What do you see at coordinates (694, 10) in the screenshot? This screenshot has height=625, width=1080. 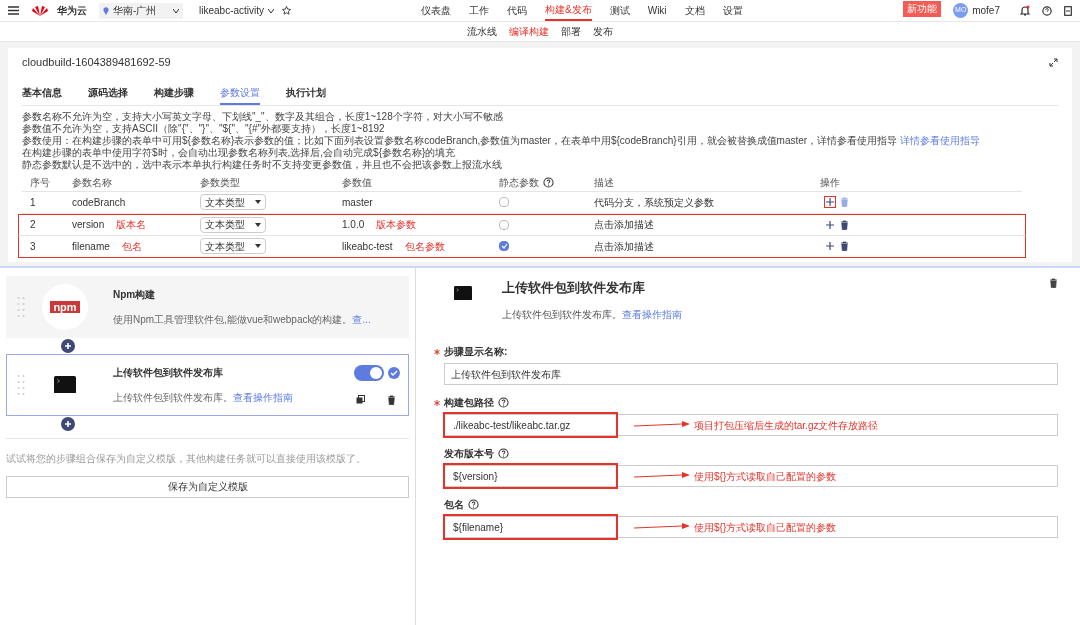 I see `nav-tab: 文档` at bounding box center [694, 10].